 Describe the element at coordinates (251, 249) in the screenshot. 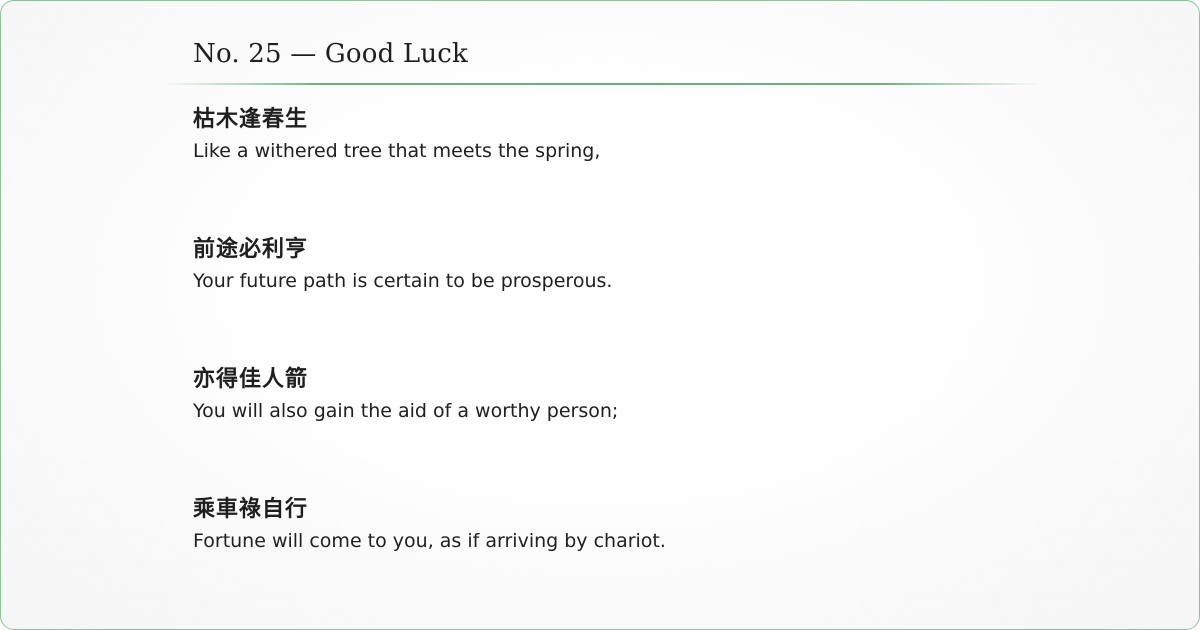

I see `verse-chinese: 前途必利亨` at that location.